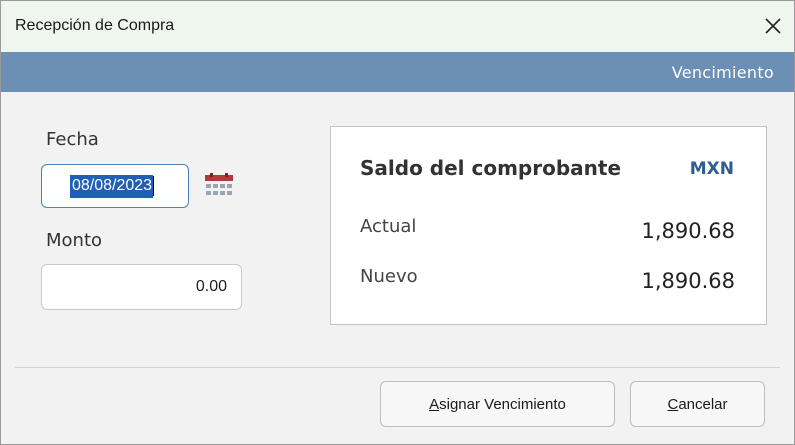 Image resolution: width=795 pixels, height=445 pixels. I want to click on section-banner: Vencimiento, so click(397, 72).